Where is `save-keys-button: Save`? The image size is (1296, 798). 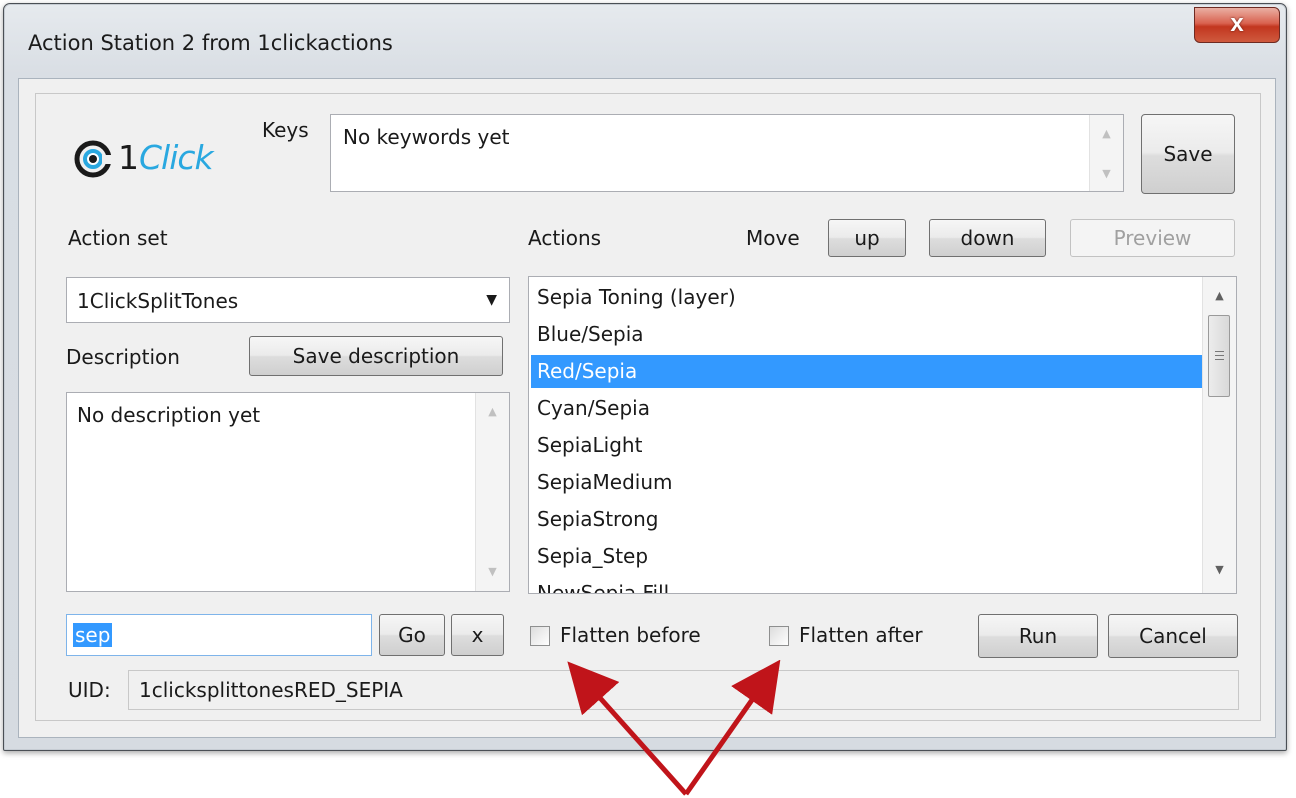 save-keys-button: Save is located at coordinates (1188, 154).